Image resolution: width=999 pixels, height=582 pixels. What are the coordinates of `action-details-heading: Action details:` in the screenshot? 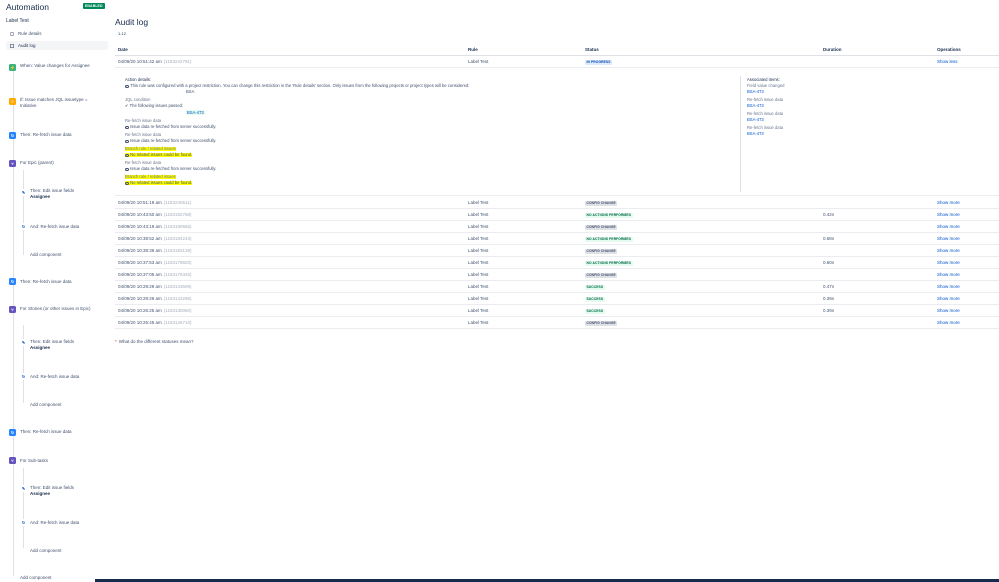 It's located at (138, 79).